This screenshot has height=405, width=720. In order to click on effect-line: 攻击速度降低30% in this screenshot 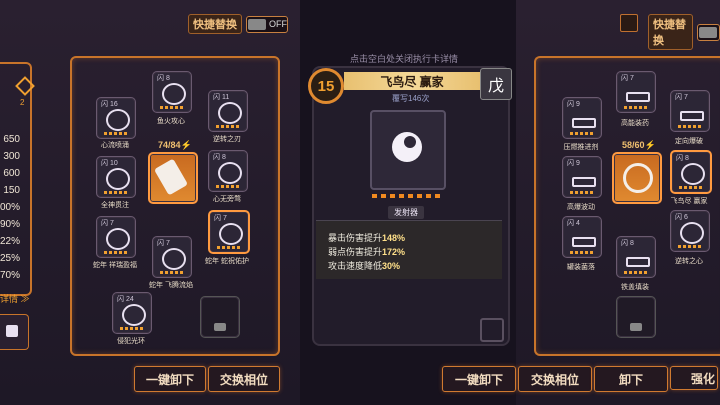, I will do `click(364, 266)`.